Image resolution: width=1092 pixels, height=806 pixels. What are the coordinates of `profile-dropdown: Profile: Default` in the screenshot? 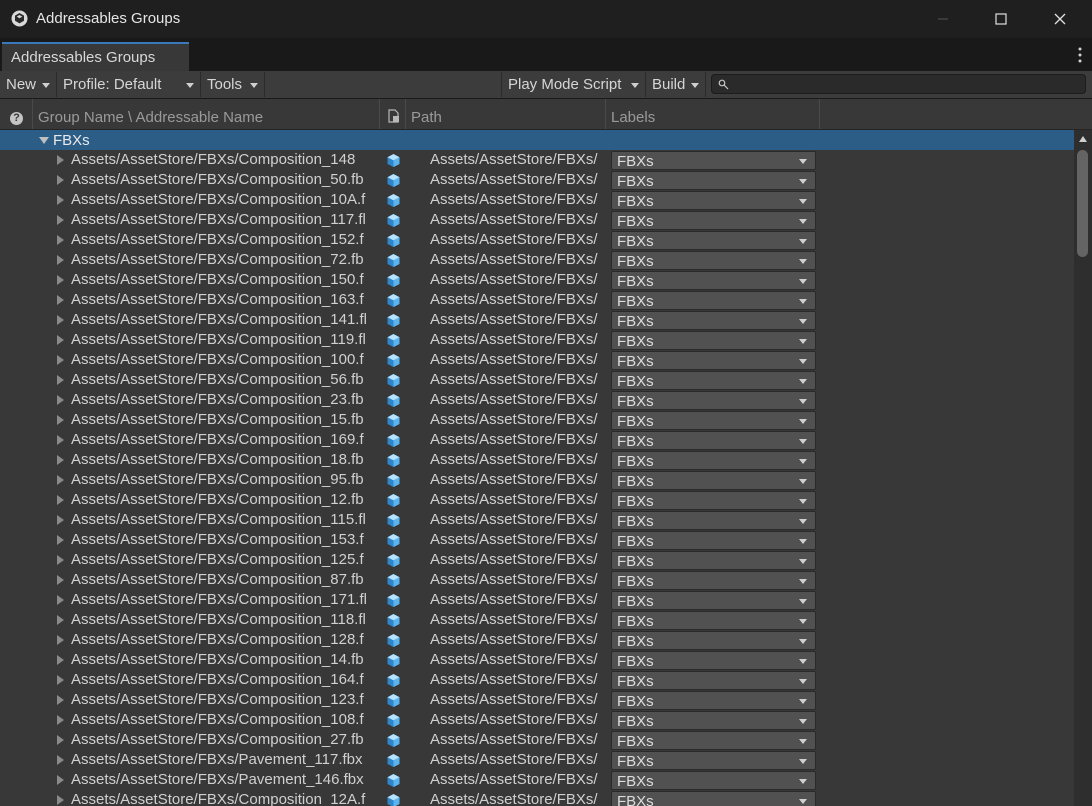 It's located at (129, 84).